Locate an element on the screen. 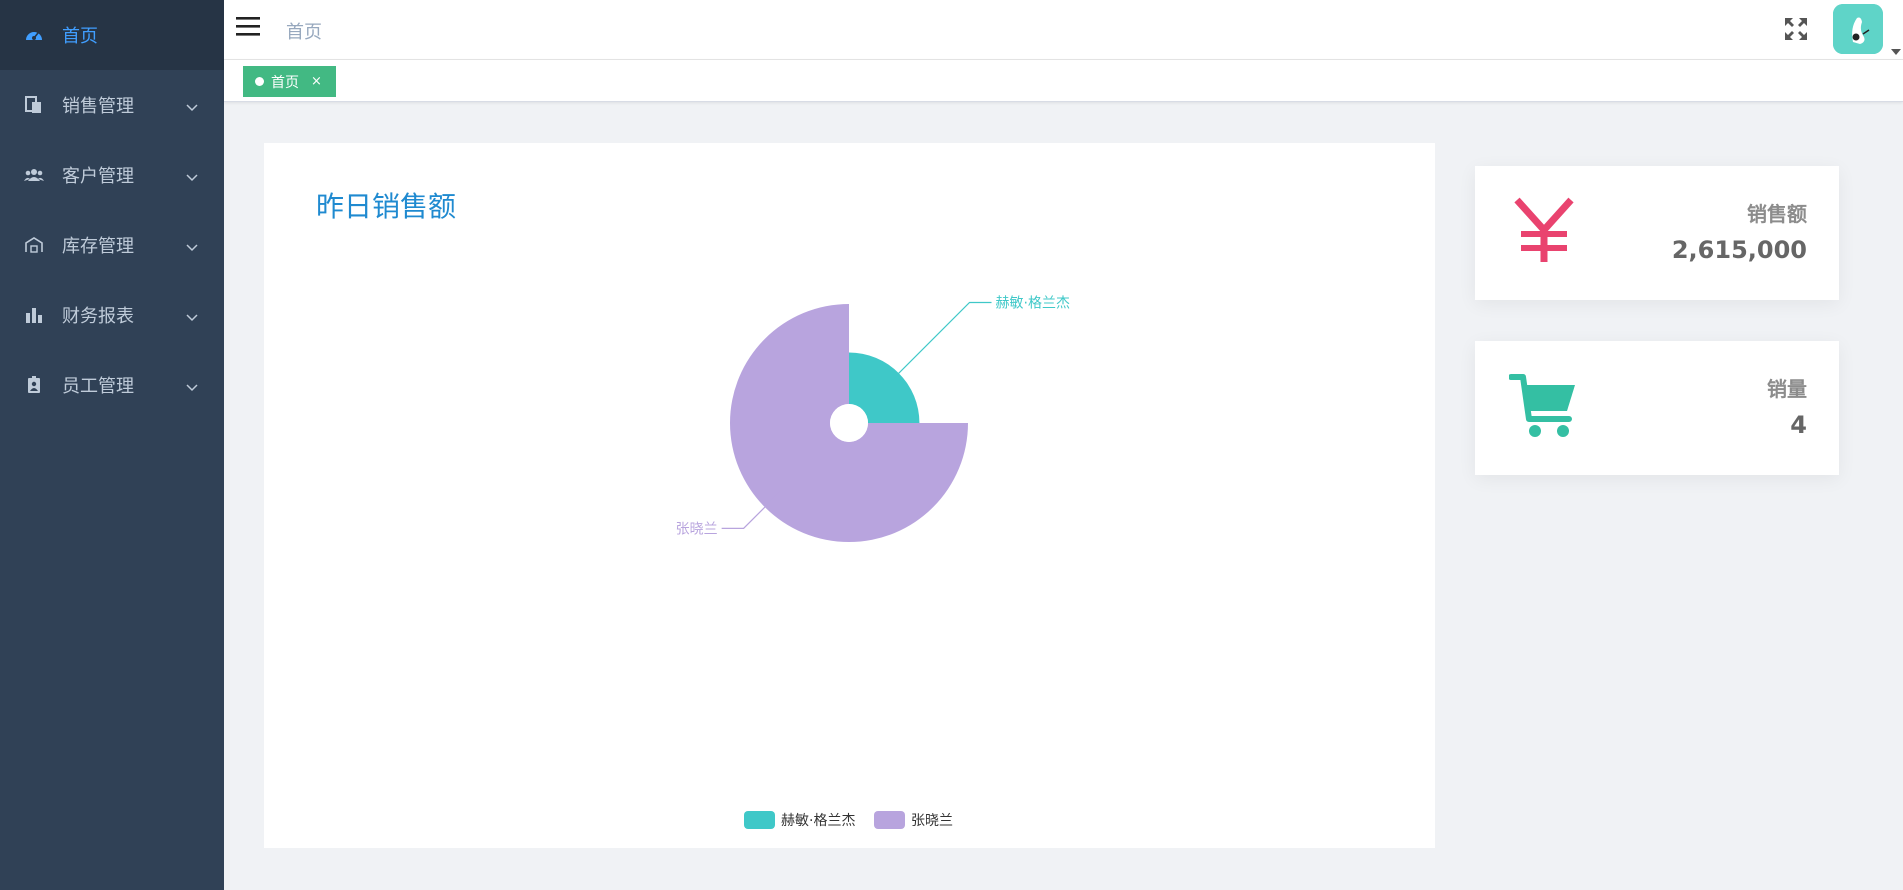 The height and width of the screenshot is (890, 1903). caret-down-icon is located at coordinates (1896, 49).